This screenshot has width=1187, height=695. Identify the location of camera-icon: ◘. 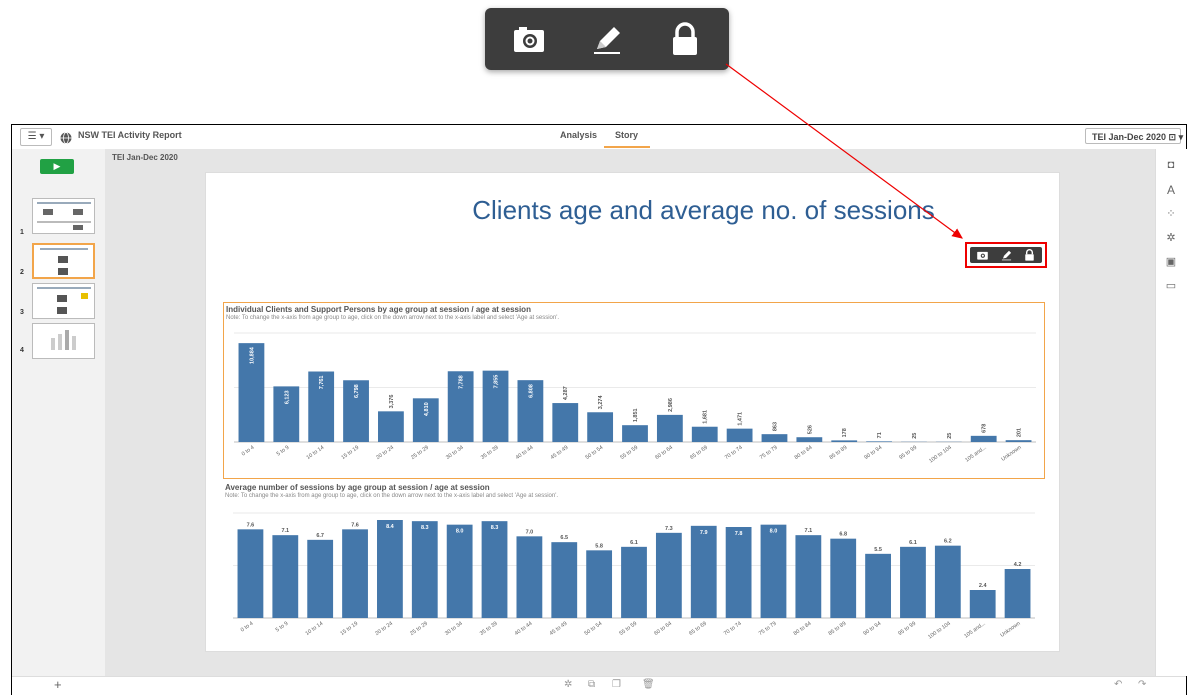
(1171, 166).